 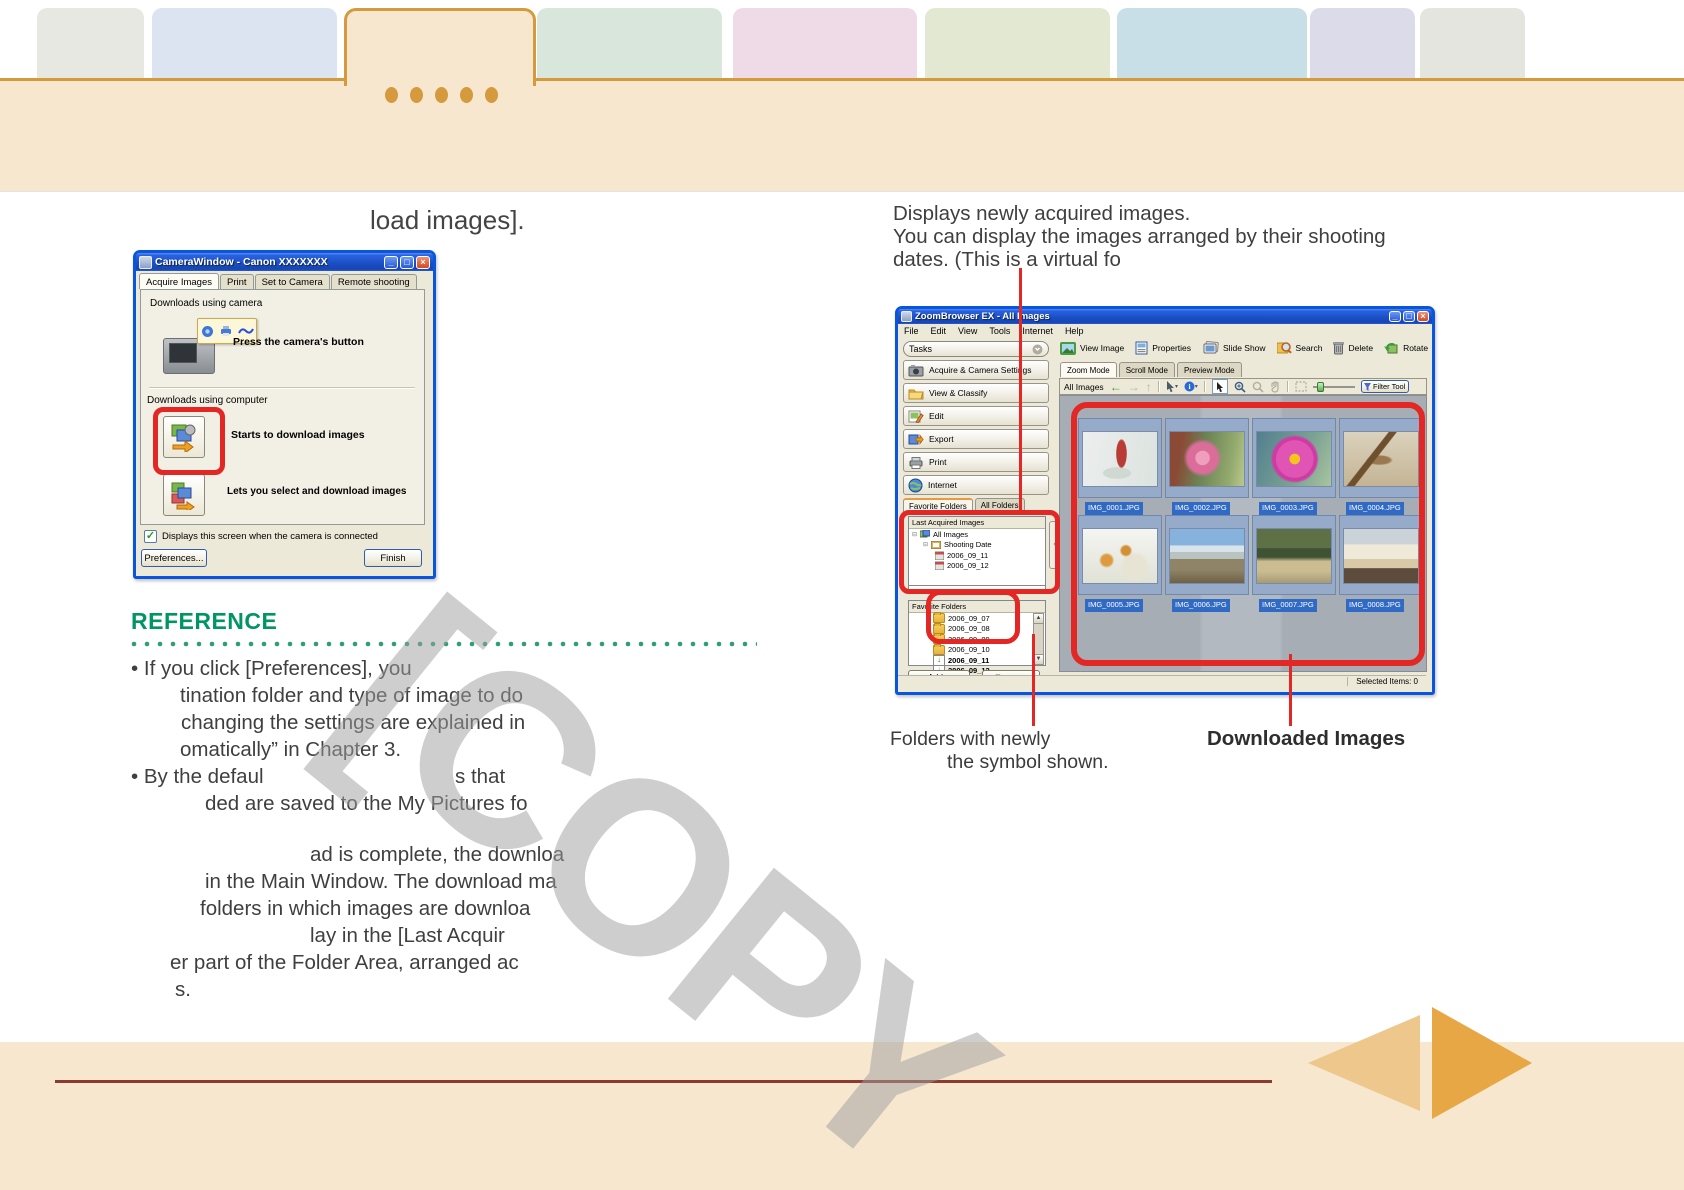 I want to click on folder-row-new: ↓ 2006_09_11, so click(x=977, y=660).